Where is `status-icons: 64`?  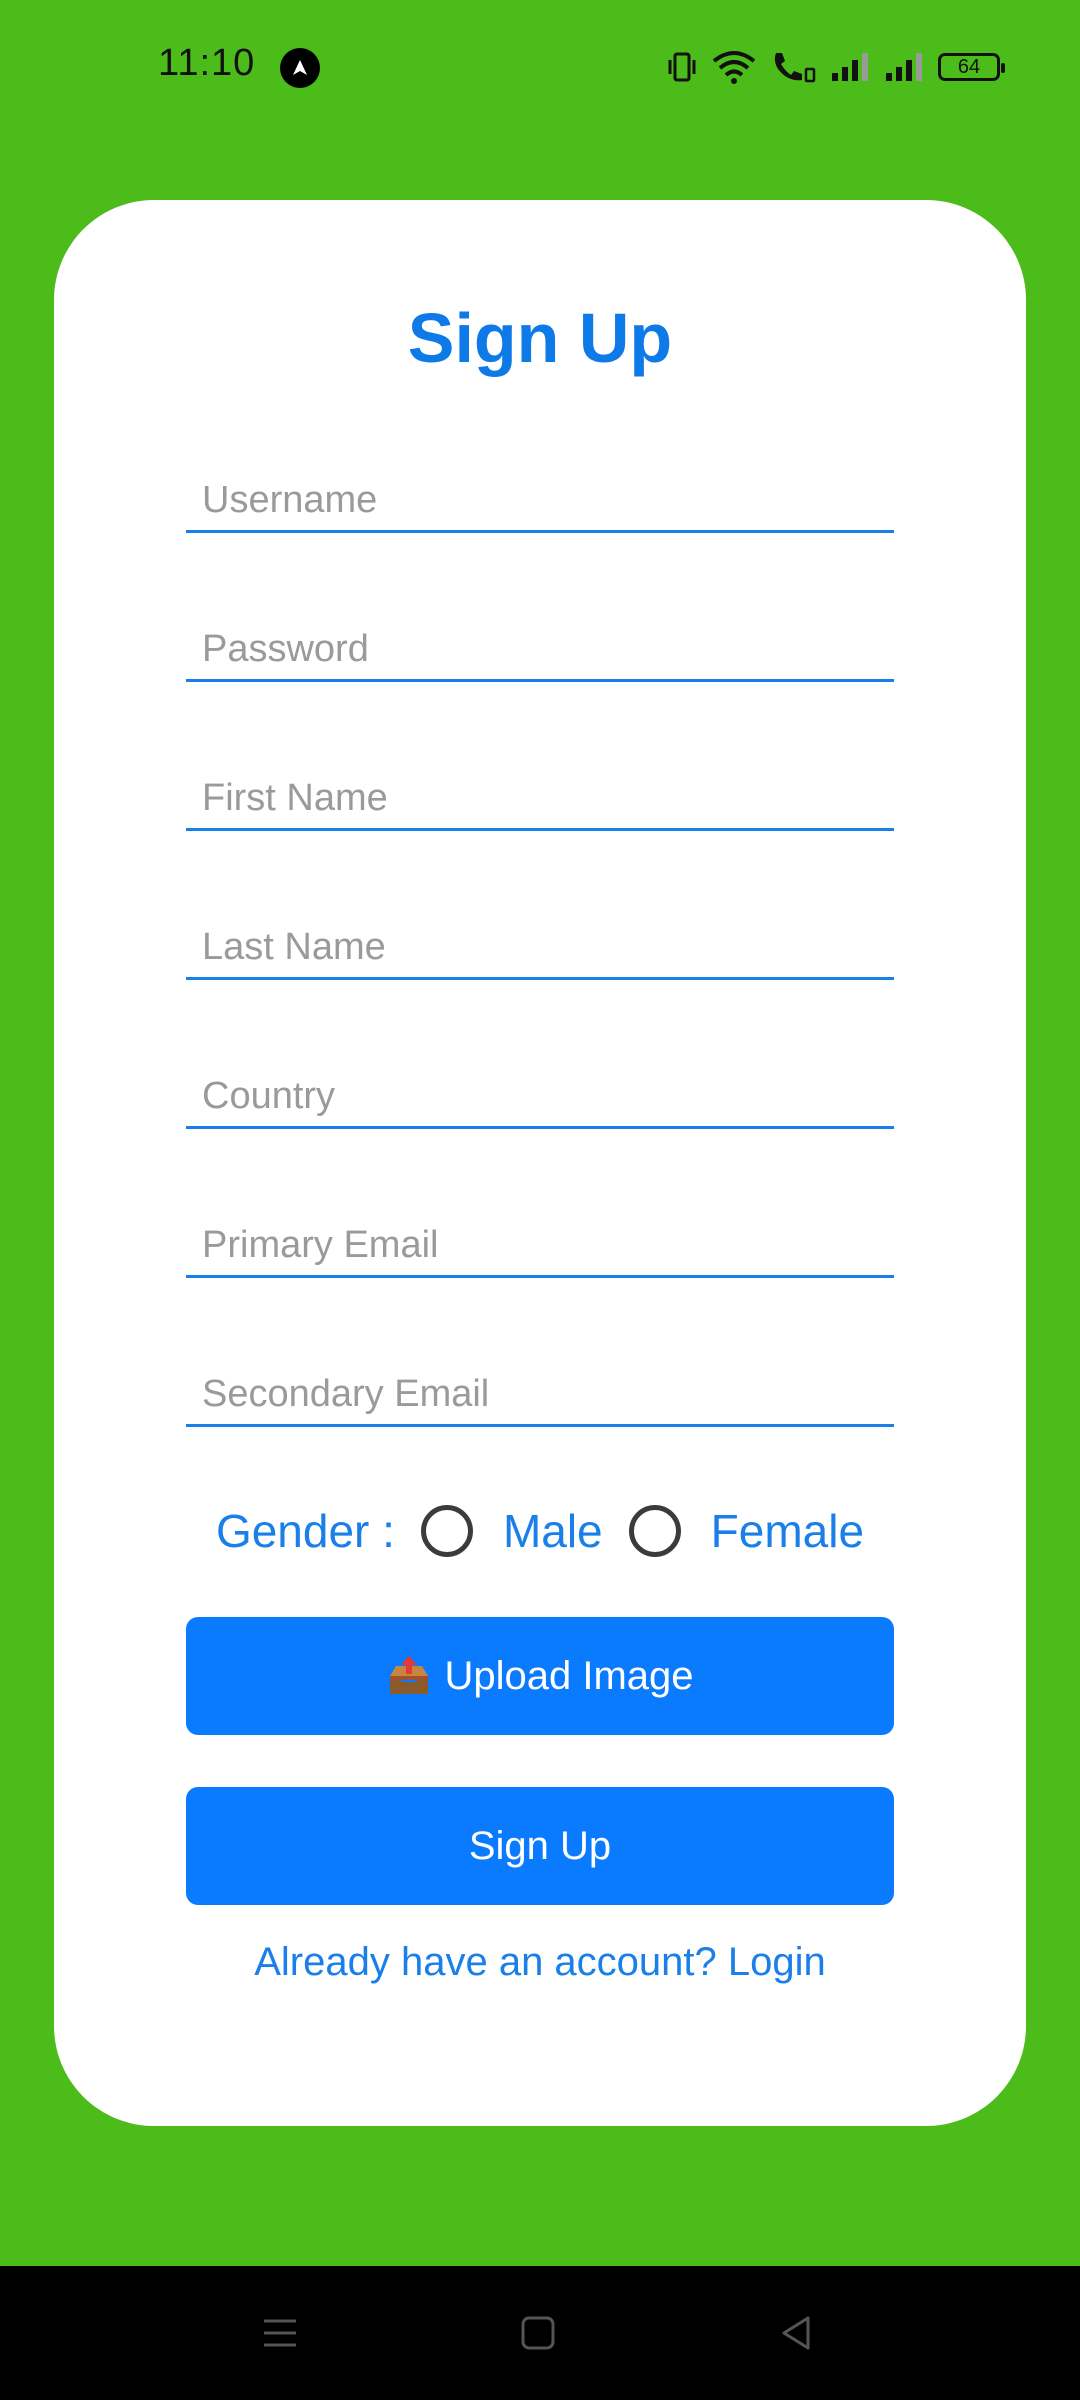
status-icons: 64 is located at coordinates (835, 67).